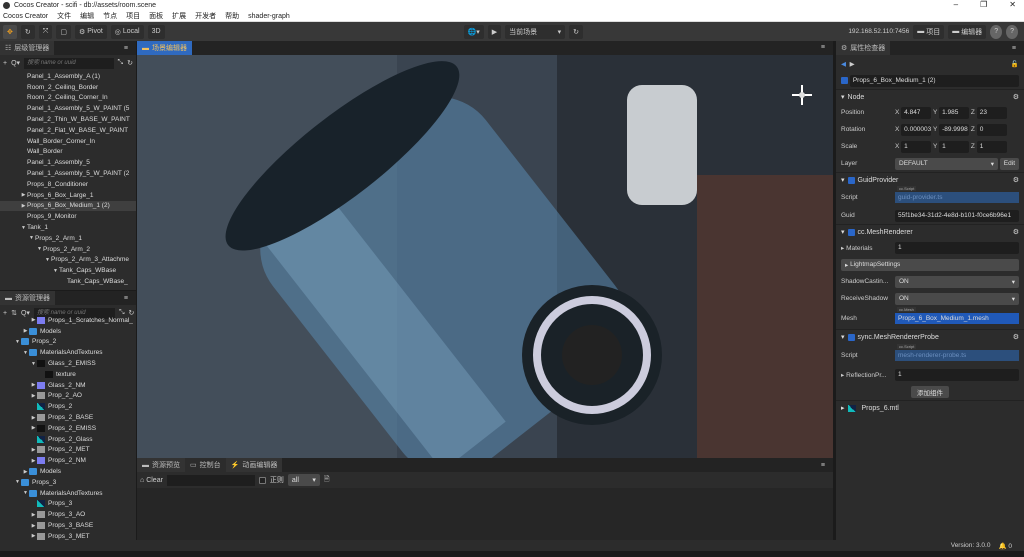  What do you see at coordinates (63, 31) in the screenshot?
I see `rect-tool-button: ▢` at bounding box center [63, 31].